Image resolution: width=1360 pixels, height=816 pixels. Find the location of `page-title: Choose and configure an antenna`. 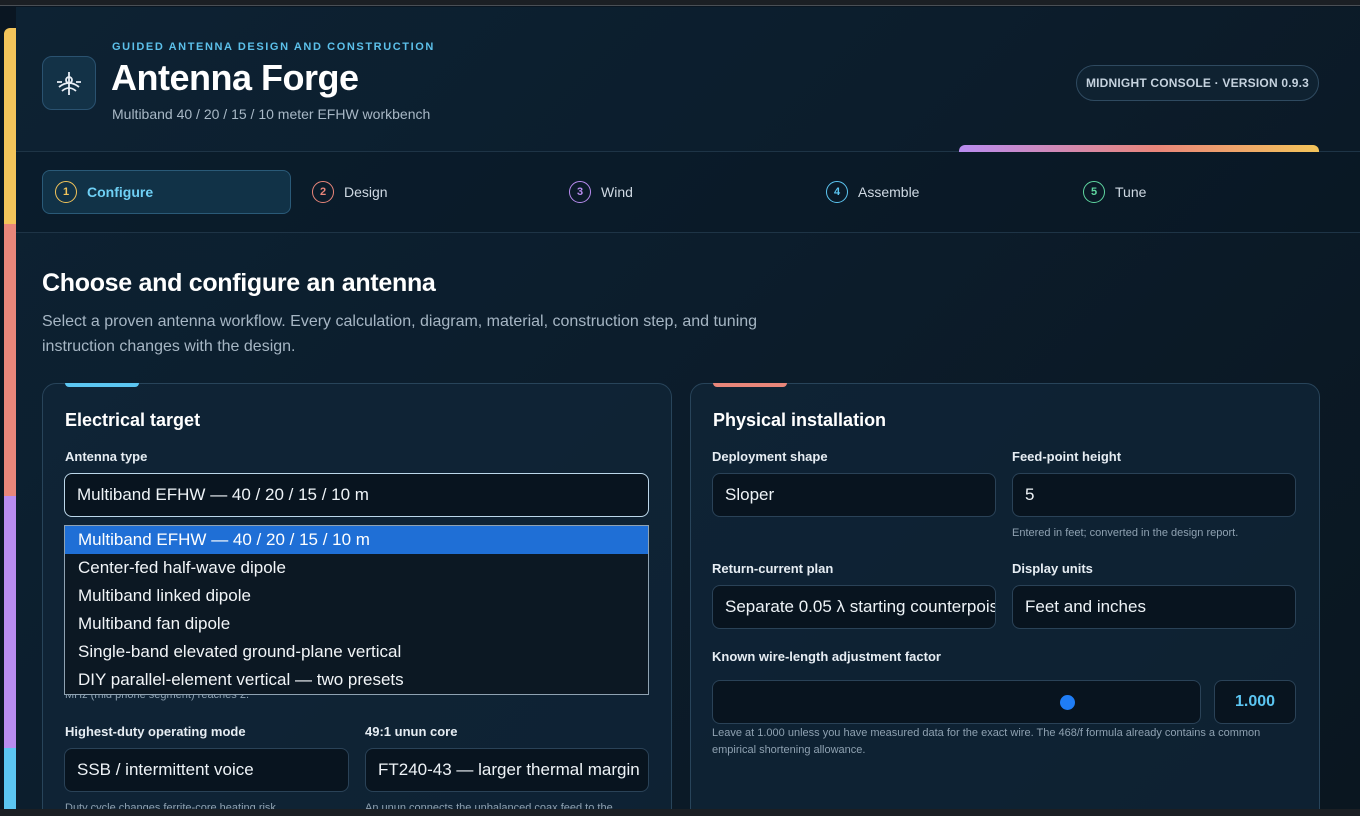

page-title: Choose and configure an antenna is located at coordinates (239, 283).